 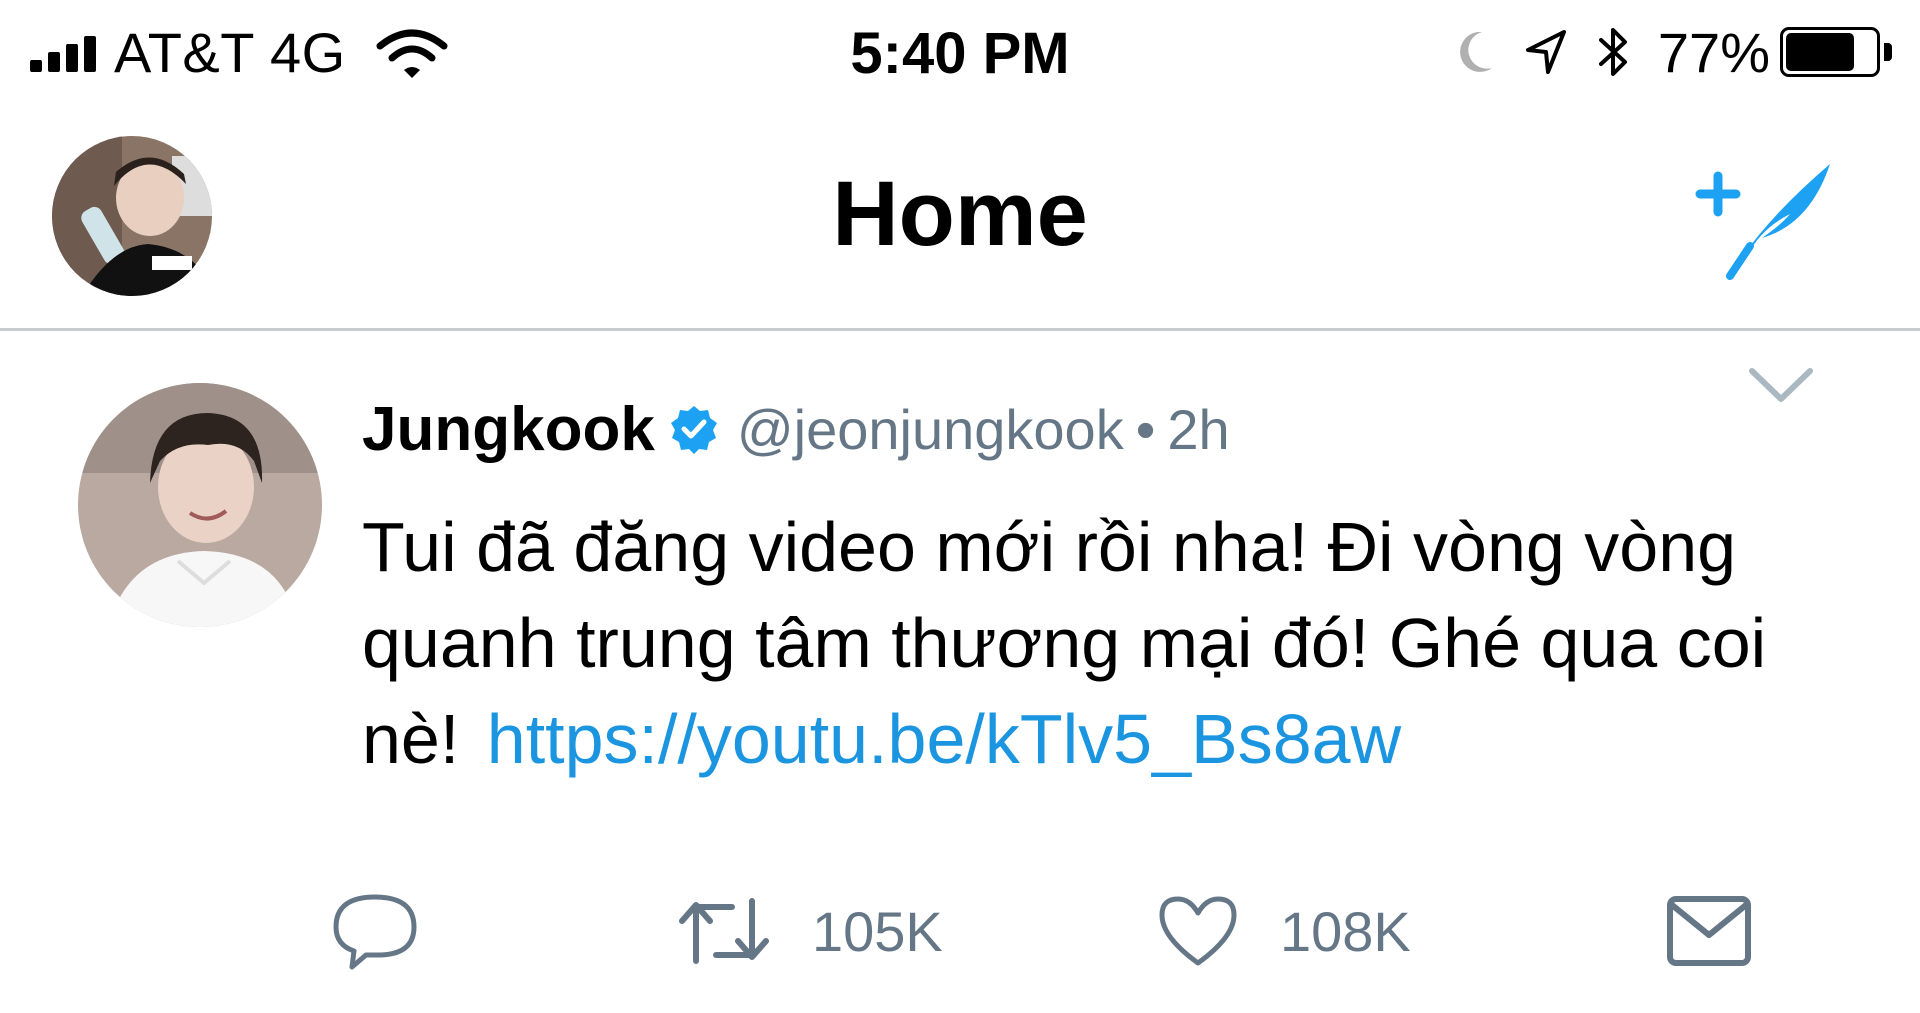 I want to click on bluetooth-icon, so click(x=1612, y=52).